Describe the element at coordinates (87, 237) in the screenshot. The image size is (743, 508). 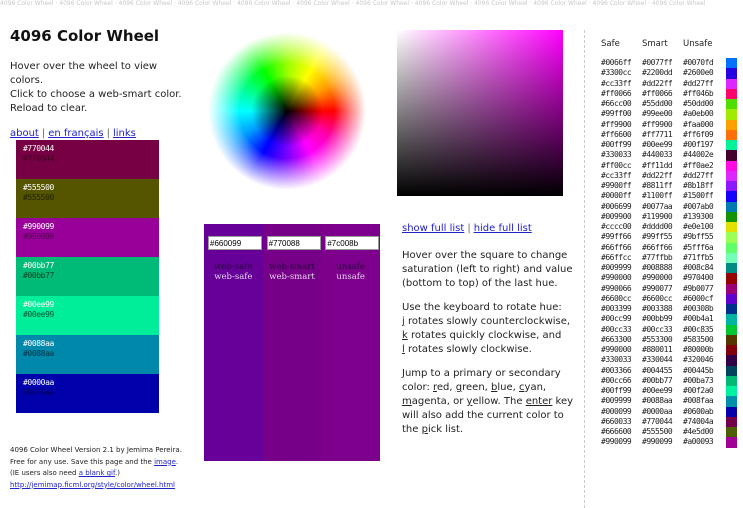
I see `pick-swatch: #990099 #990099` at that location.